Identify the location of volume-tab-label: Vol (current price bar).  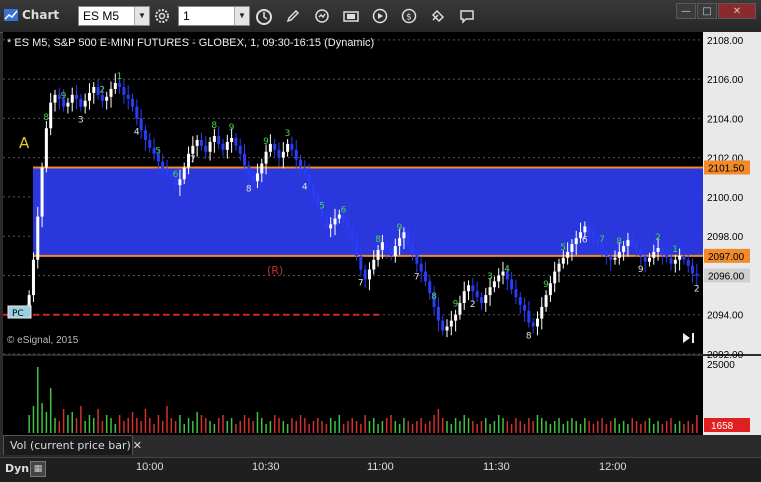
(70, 445).